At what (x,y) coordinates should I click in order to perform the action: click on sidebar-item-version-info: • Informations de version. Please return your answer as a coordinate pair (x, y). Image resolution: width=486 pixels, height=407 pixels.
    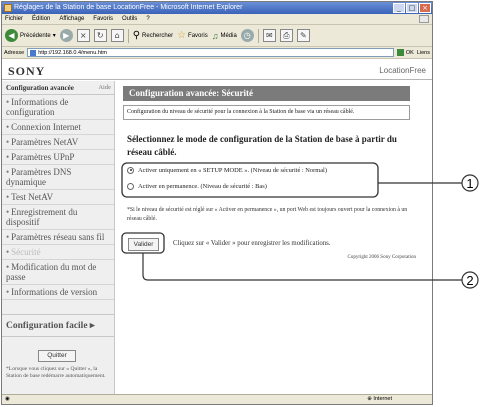
    Looking at the image, I should click on (58, 292).